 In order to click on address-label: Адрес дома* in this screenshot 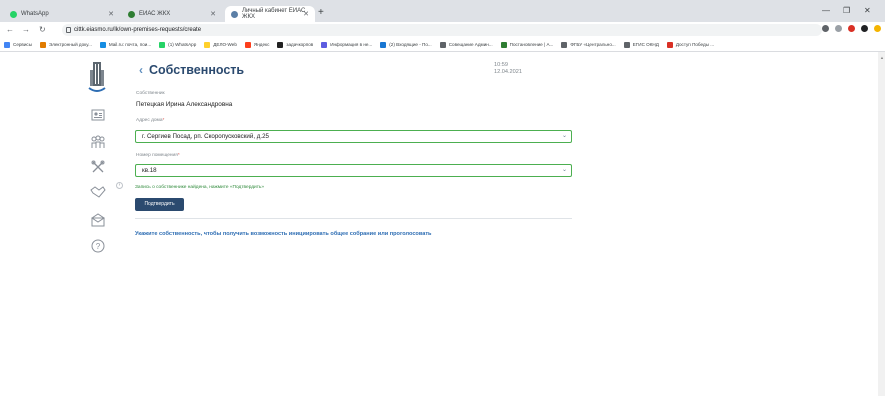, I will do `click(150, 120)`.